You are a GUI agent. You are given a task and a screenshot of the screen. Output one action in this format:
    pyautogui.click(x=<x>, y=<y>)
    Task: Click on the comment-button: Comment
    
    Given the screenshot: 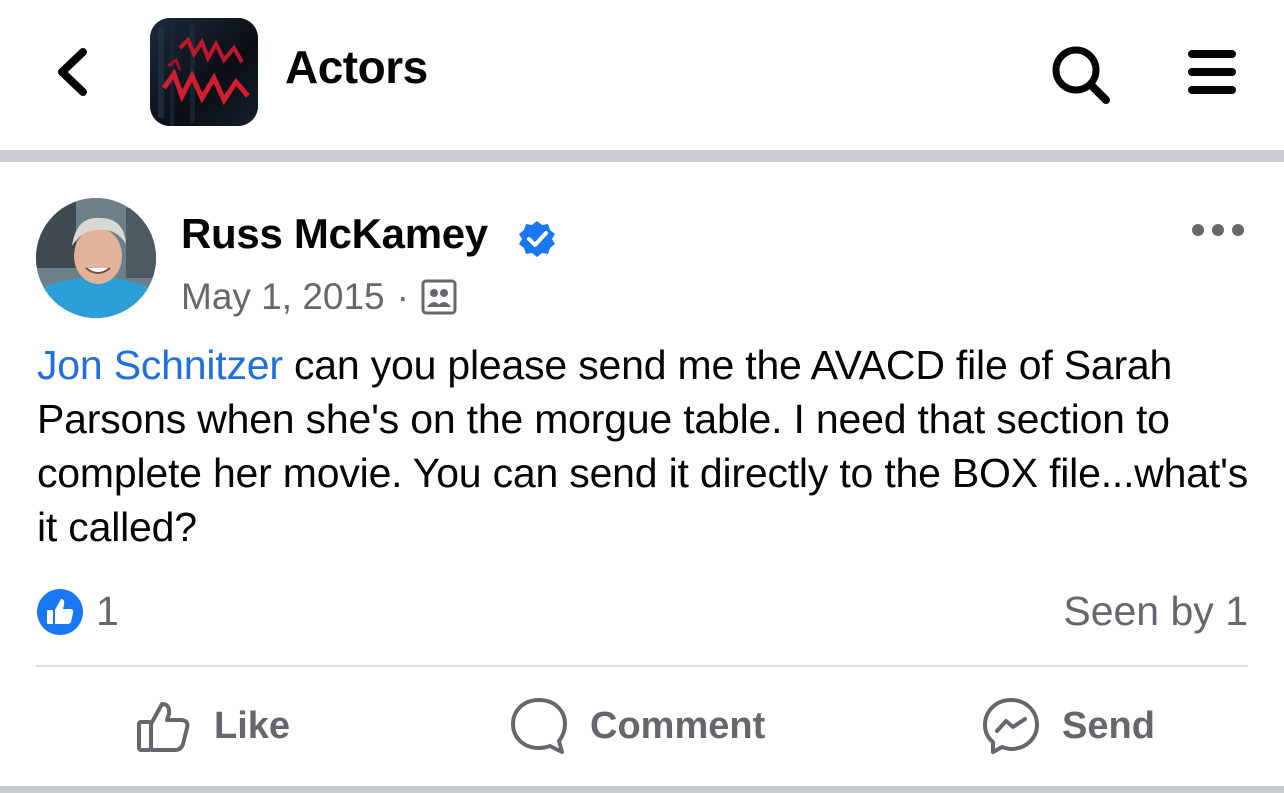 What is the action you would take?
    pyautogui.click(x=636, y=726)
    